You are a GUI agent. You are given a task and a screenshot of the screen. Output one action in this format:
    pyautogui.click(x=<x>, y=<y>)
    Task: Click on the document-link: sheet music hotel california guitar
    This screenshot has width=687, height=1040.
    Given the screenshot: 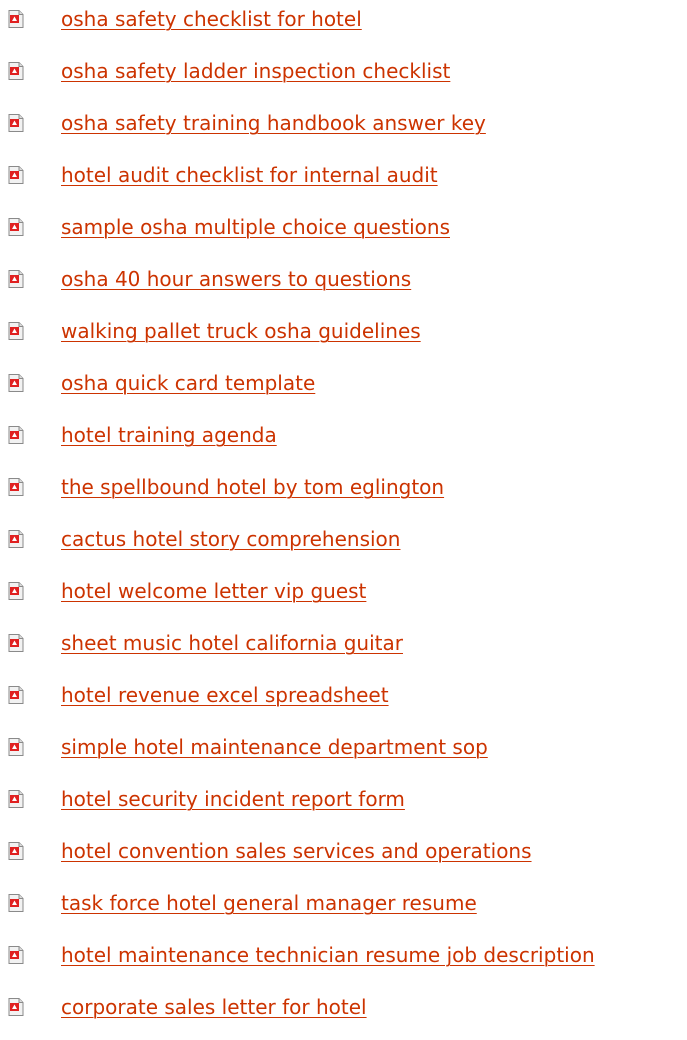 What is the action you would take?
    pyautogui.click(x=232, y=643)
    